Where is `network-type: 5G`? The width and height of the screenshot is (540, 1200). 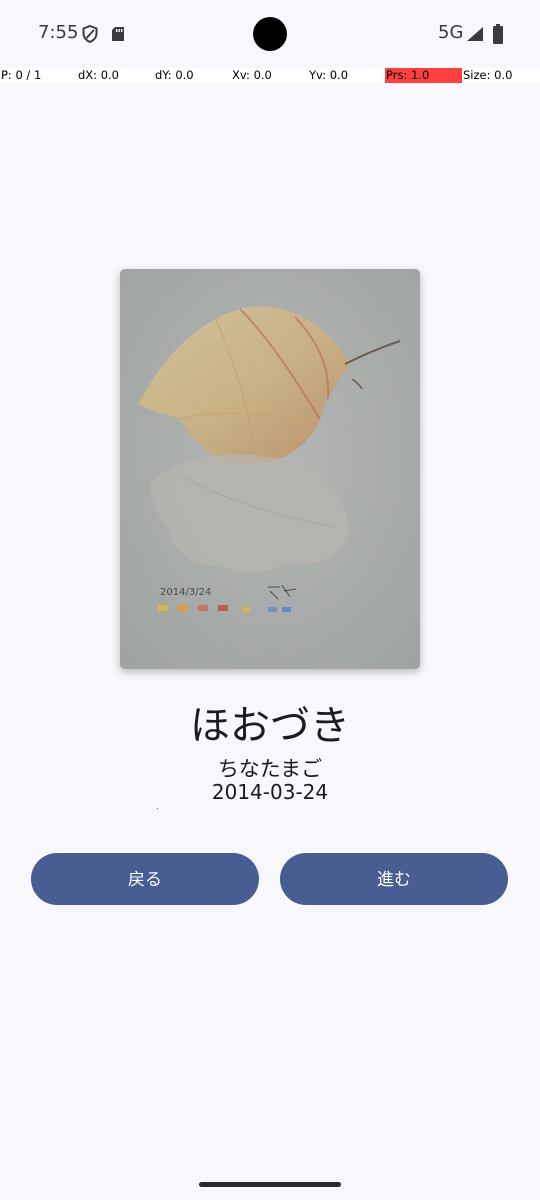 network-type: 5G is located at coordinates (451, 32).